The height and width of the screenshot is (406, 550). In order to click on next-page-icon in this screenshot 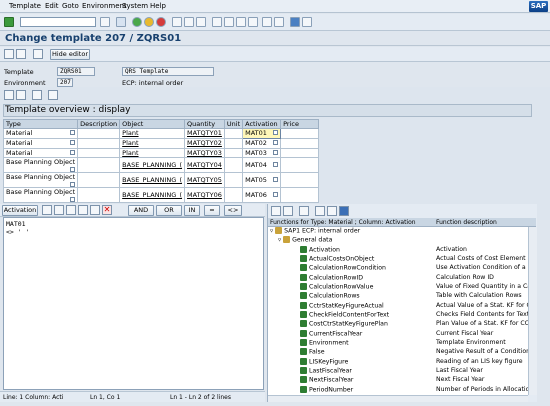, I will do `click(241, 22)`.